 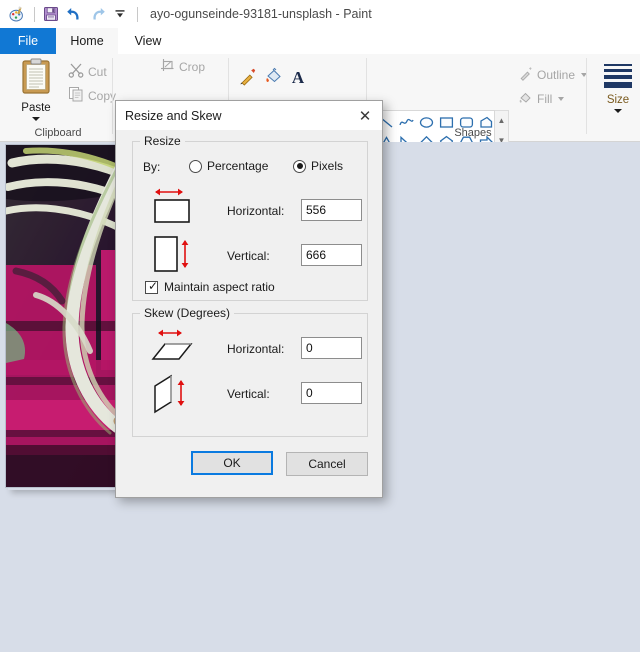 What do you see at coordinates (502, 121) in the screenshot?
I see `scroll-up-icon: ▲` at bounding box center [502, 121].